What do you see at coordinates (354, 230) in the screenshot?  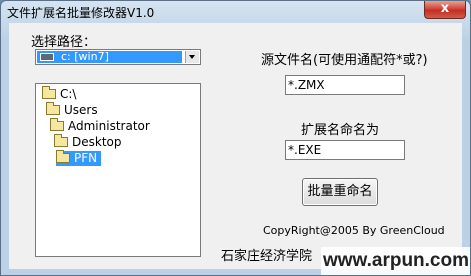 I see `copyright-text: CopyRight@2005 By GreenCloud` at bounding box center [354, 230].